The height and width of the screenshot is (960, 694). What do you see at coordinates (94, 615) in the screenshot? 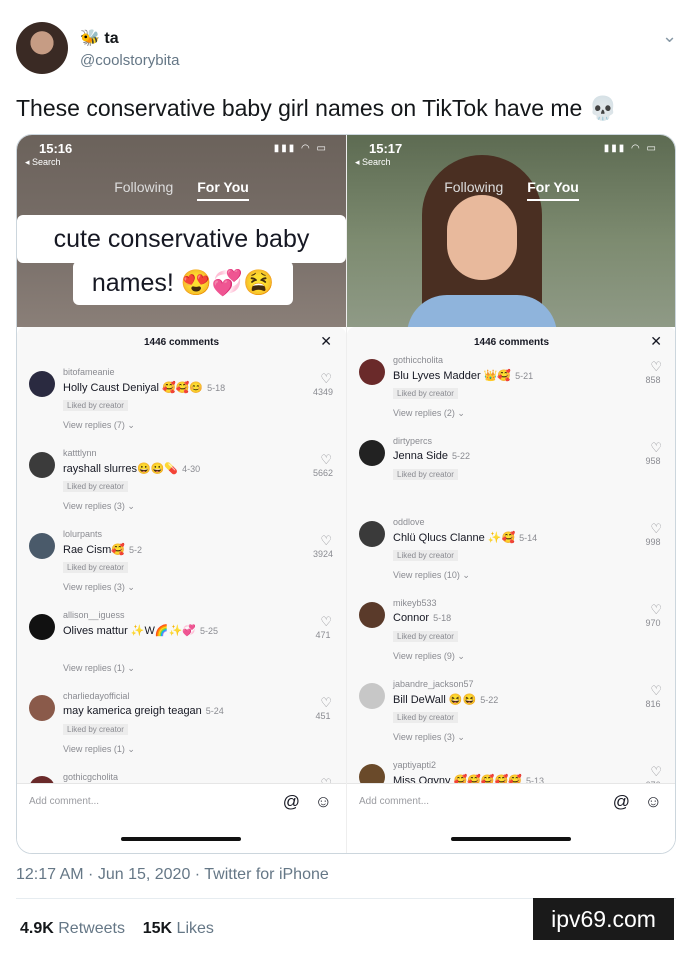
I see `comment-username: allison__iguess` at bounding box center [94, 615].